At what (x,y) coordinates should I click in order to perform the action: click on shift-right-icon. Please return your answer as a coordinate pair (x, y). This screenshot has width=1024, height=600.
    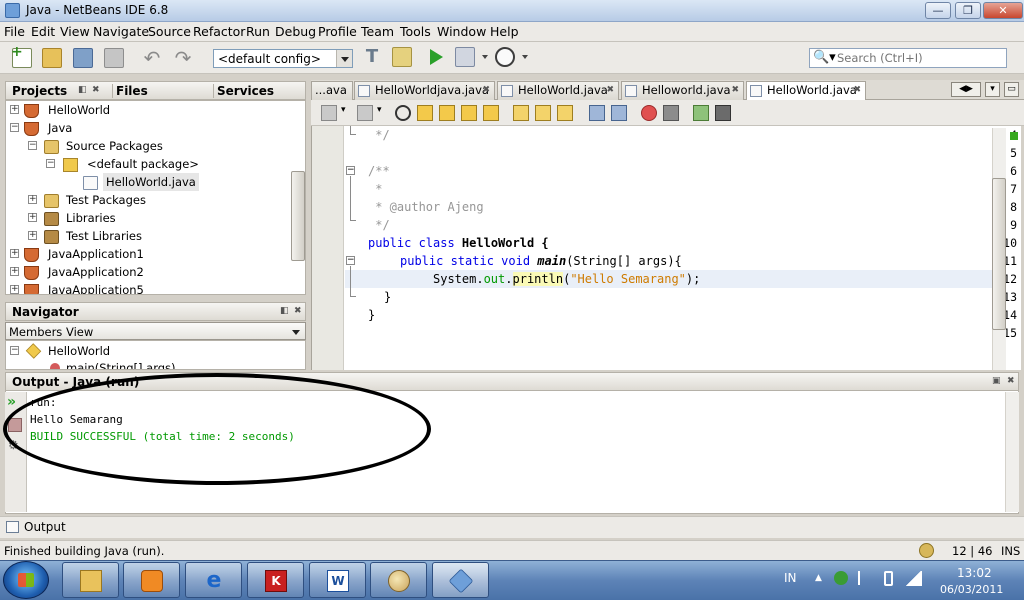
    Looking at the image, I should click on (619, 113).